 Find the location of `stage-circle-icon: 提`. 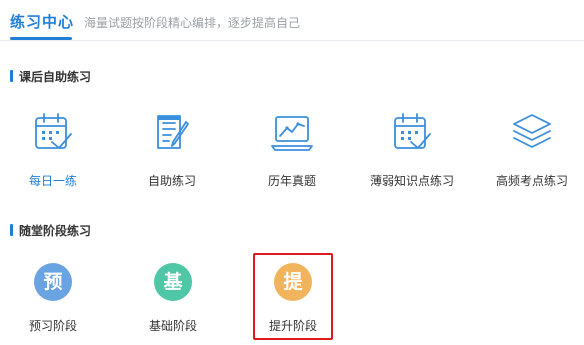

stage-circle-icon: 提 is located at coordinates (293, 282).